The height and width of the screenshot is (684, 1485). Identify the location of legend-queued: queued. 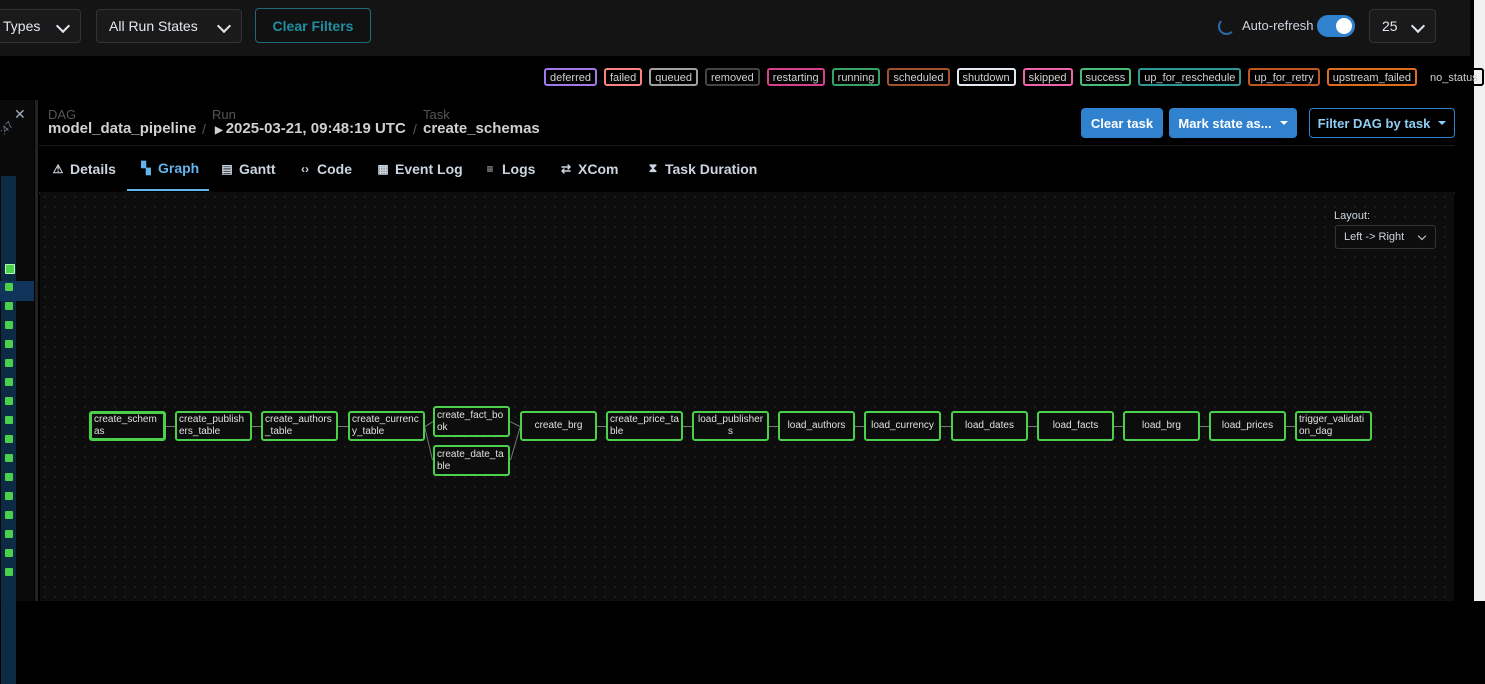
(673, 77).